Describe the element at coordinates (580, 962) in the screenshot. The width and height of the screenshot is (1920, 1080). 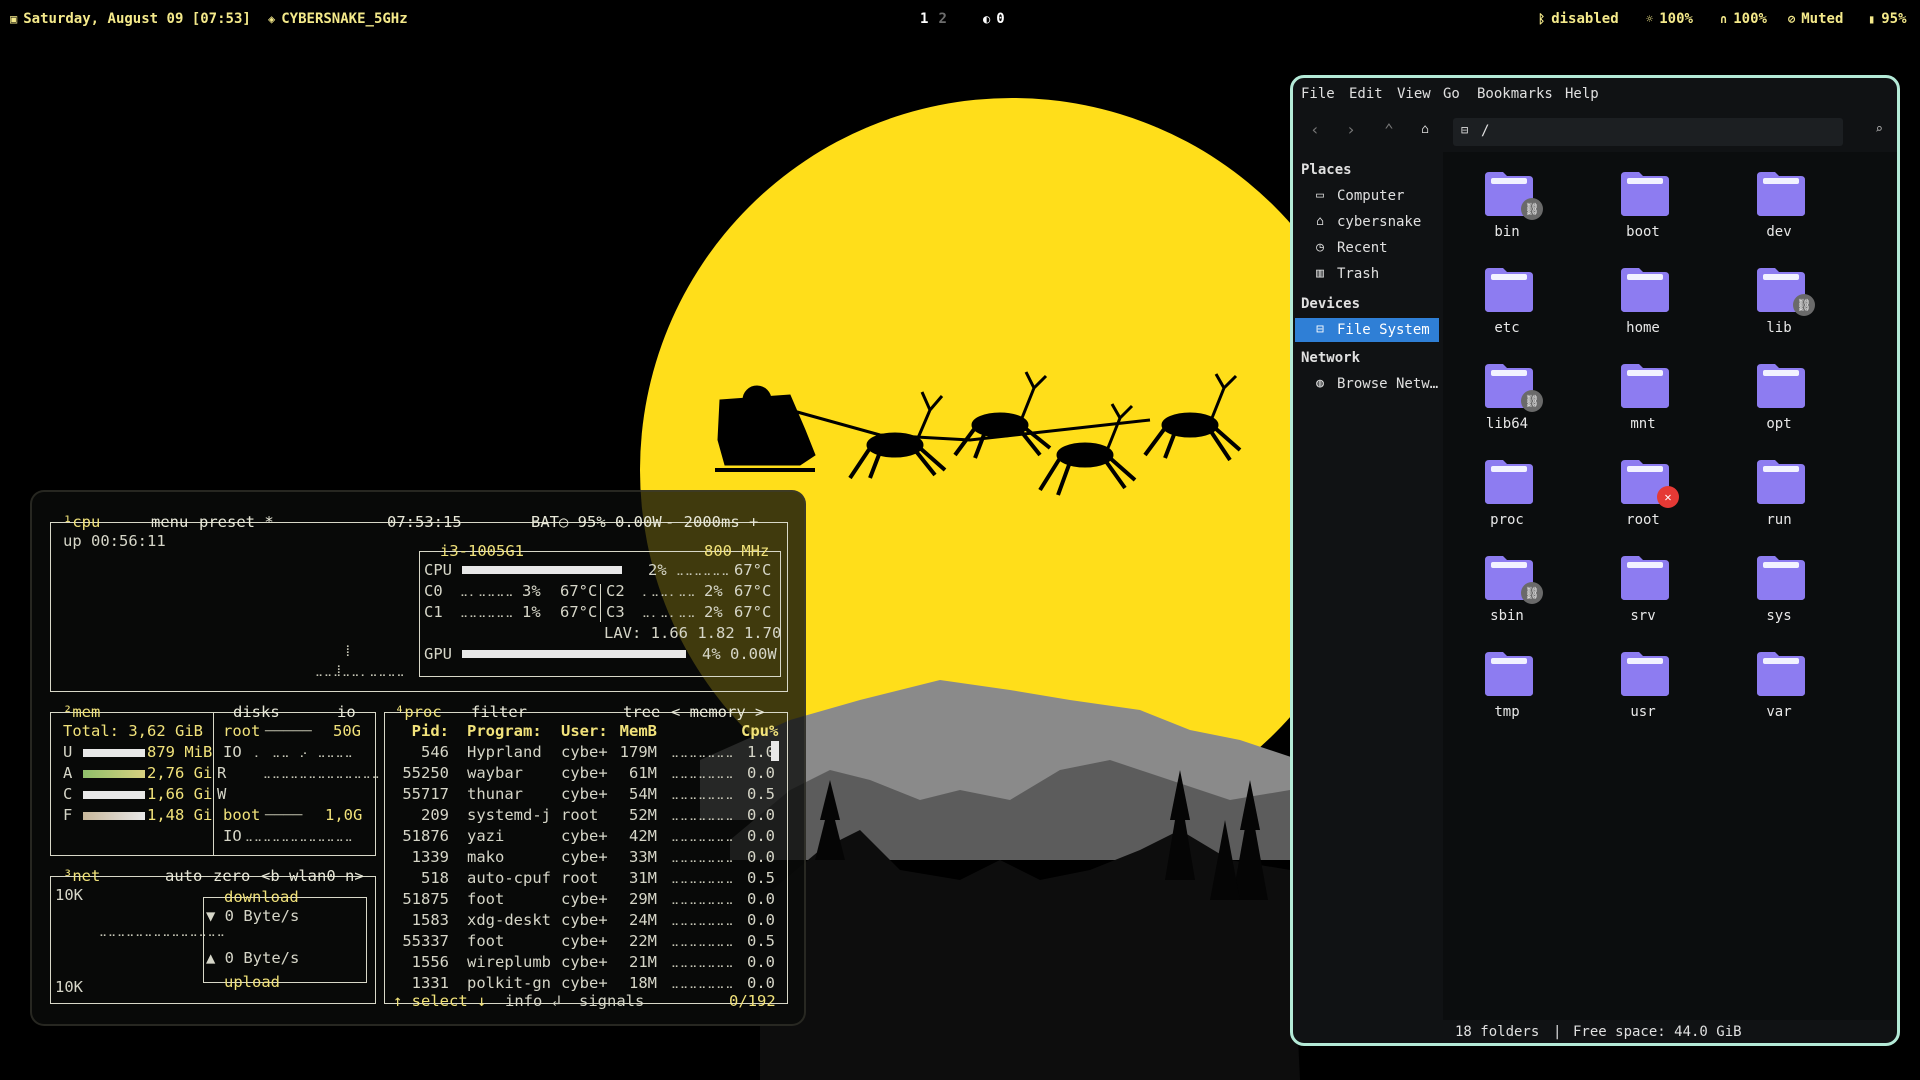
I see `process-row: 1556 wireplumb cybe+ 21M 0.0 ⣀⣀⣀⣀⣀⣀⣀` at that location.